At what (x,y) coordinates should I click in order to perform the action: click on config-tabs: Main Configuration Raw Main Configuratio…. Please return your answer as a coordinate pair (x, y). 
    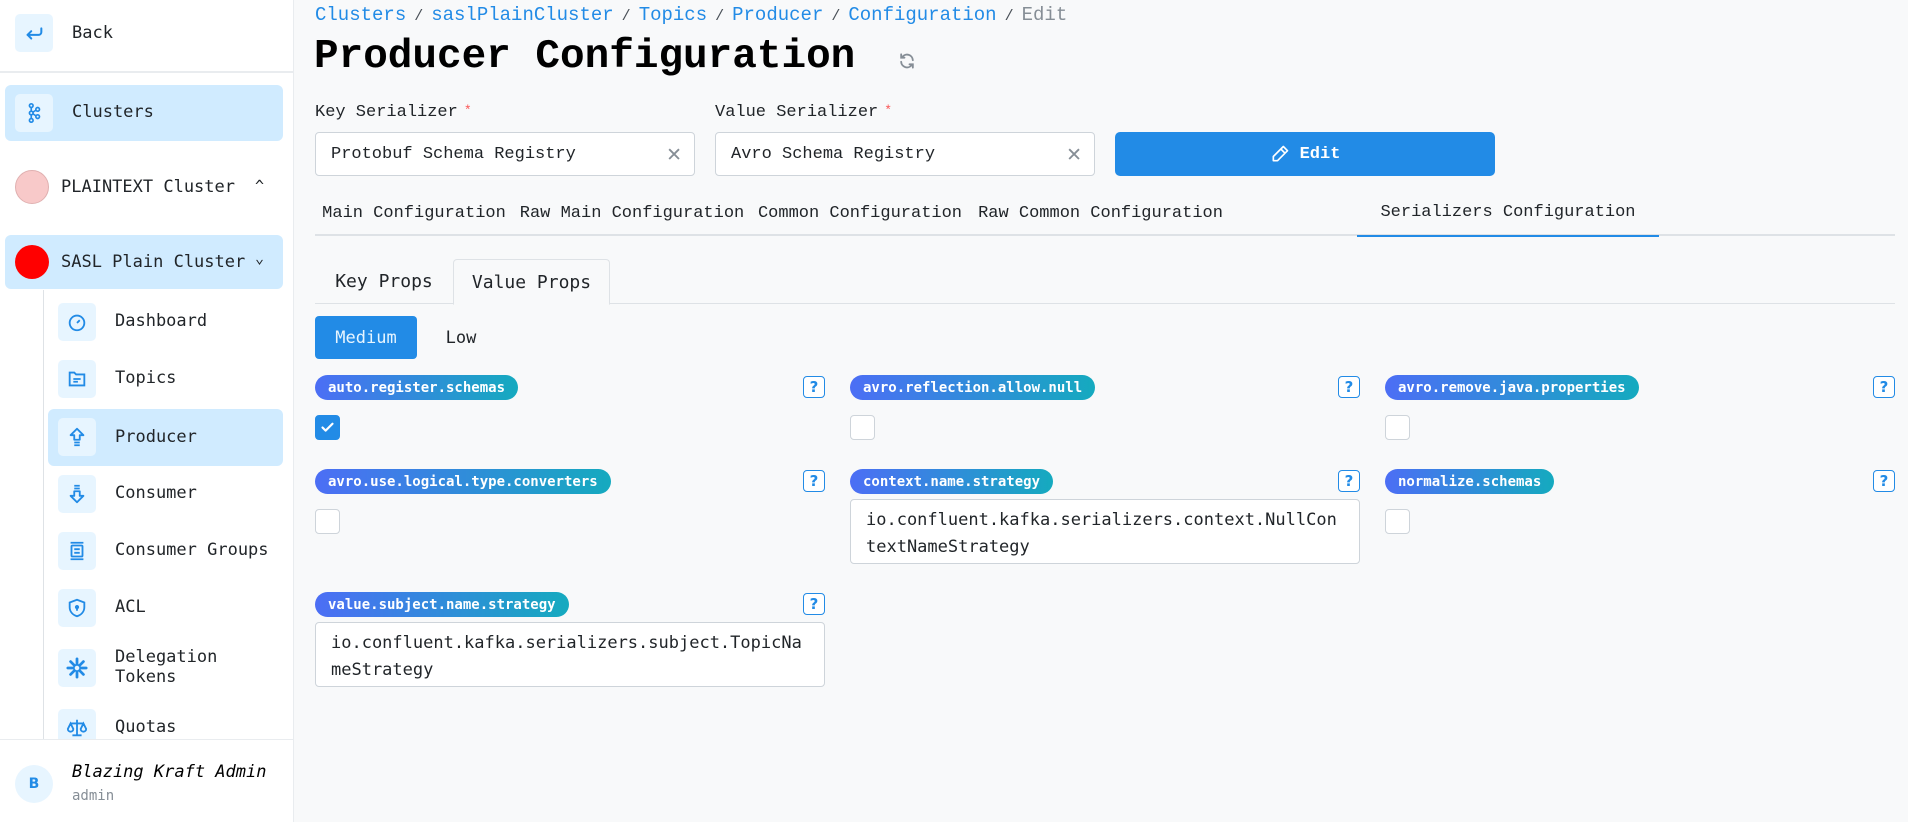
    Looking at the image, I should click on (1105, 213).